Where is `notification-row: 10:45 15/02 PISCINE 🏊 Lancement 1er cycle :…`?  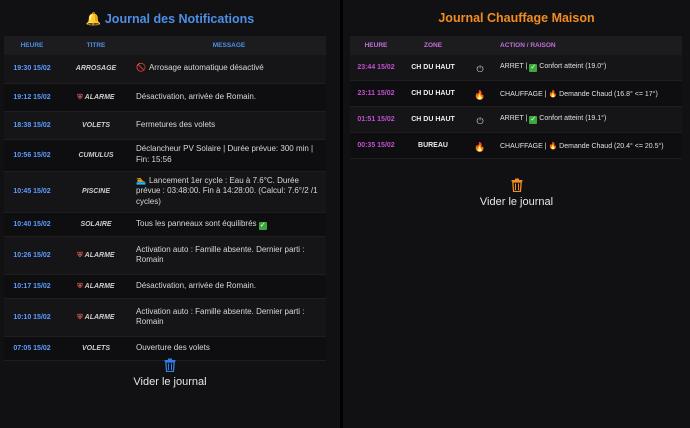
notification-row: 10:45 15/02 PISCINE 🏊 Lancement 1er cycle :… is located at coordinates (165, 192).